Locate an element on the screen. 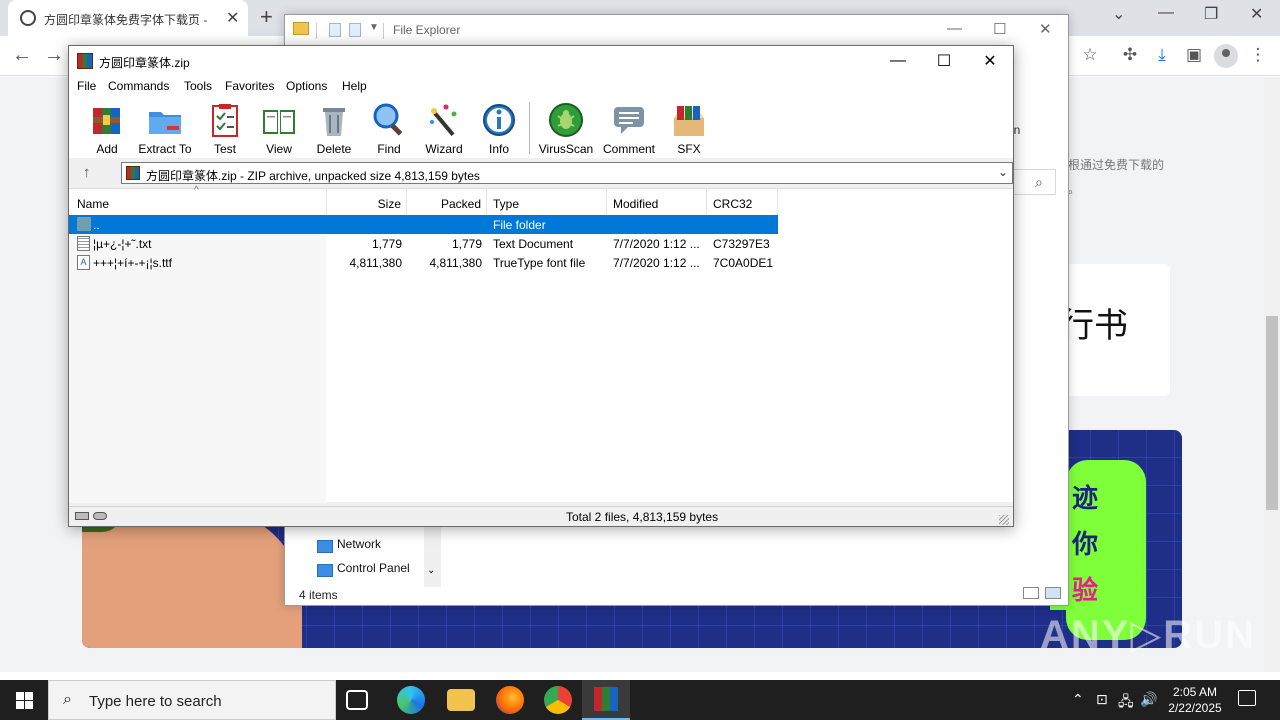 The height and width of the screenshot is (720, 1280). column-header-packed-label: Packed is located at coordinates (460, 204).